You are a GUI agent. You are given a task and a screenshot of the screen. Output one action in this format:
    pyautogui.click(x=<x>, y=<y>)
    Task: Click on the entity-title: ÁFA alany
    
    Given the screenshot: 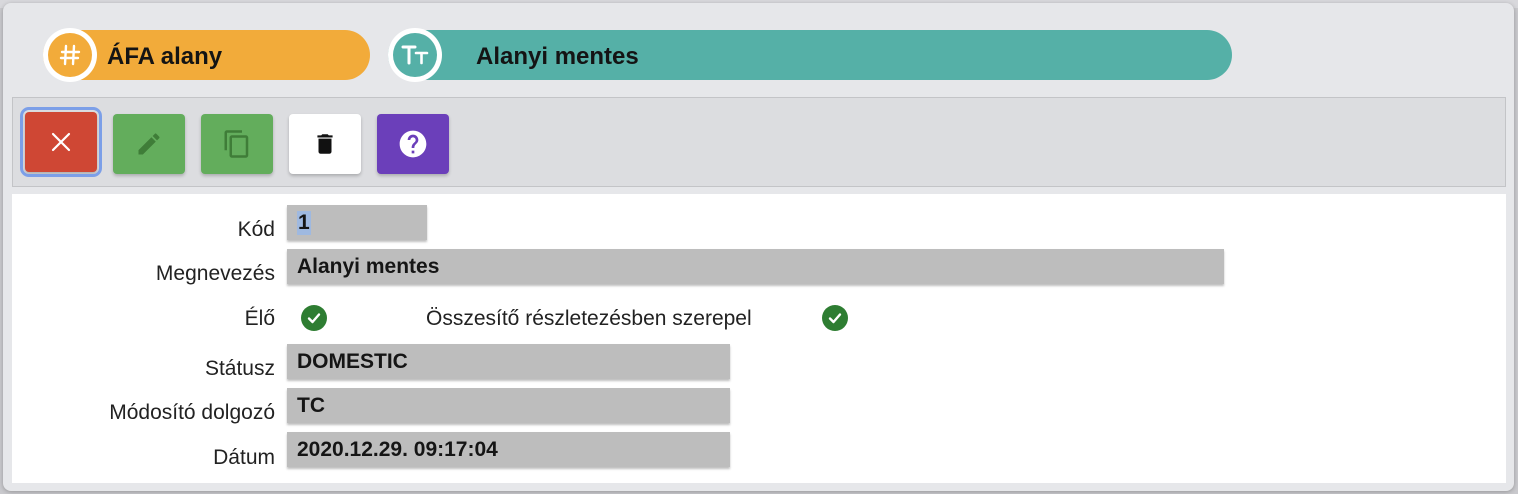 What is the action you would take?
    pyautogui.click(x=165, y=56)
    